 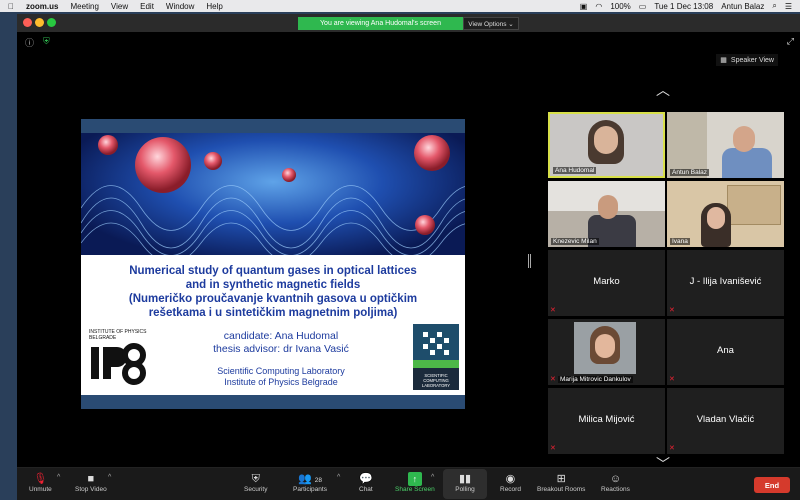 I want to click on chat-label: Chat, so click(x=366, y=489).